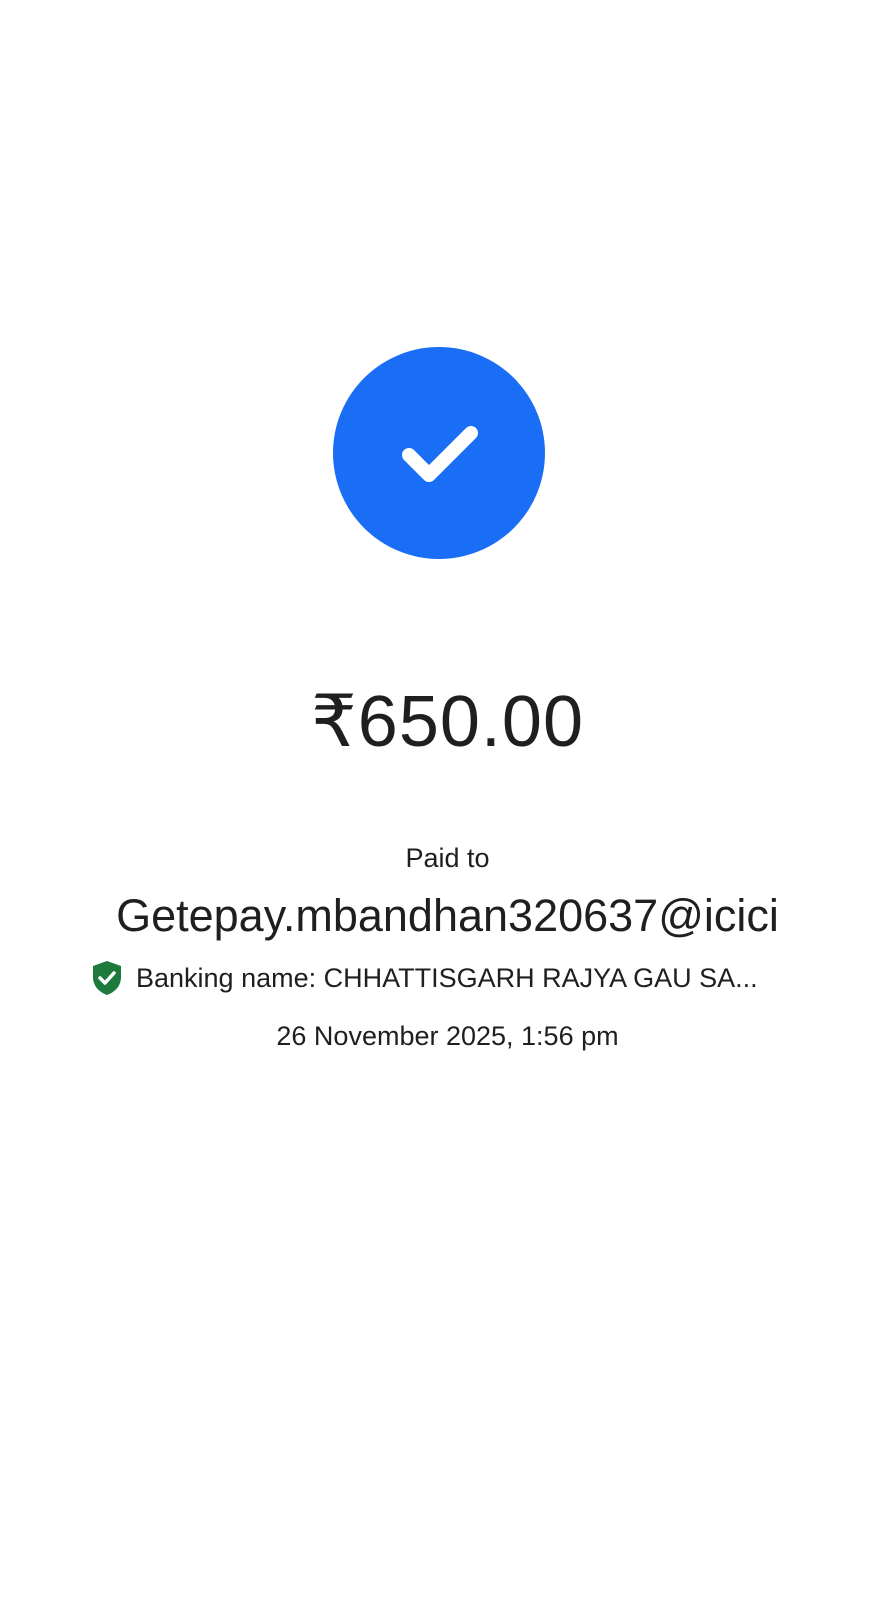 The height and width of the screenshot is (1599, 895). What do you see at coordinates (107, 978) in the screenshot?
I see `verified-shield-icon` at bounding box center [107, 978].